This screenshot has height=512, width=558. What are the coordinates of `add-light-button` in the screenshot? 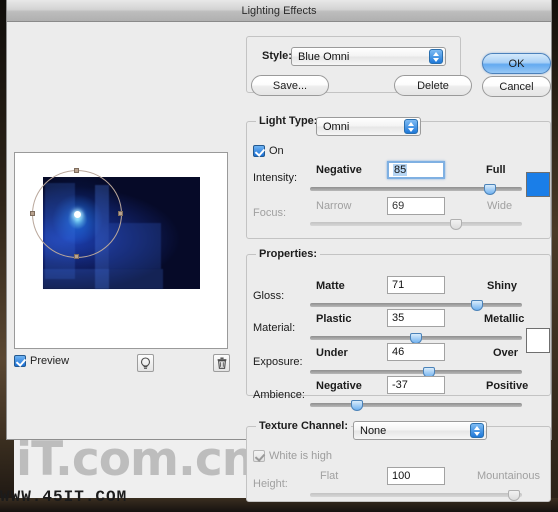 It's located at (145, 363).